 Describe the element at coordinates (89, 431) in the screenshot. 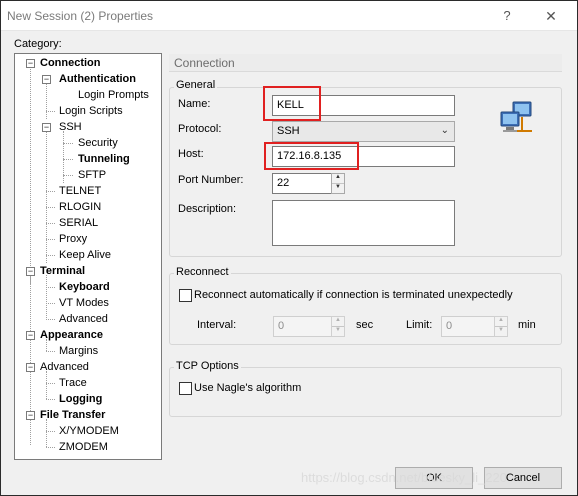

I see `tree-item-xymodem: X/YMODEM` at that location.